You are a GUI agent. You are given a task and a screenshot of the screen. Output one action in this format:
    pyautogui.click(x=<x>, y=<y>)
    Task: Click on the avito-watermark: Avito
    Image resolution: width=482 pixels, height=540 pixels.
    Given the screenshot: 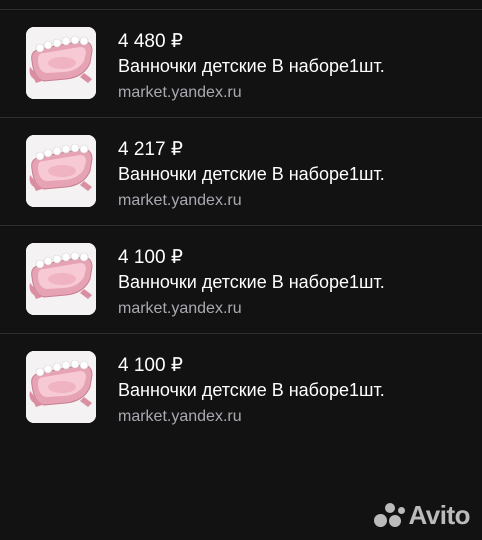 What is the action you would take?
    pyautogui.click(x=421, y=515)
    